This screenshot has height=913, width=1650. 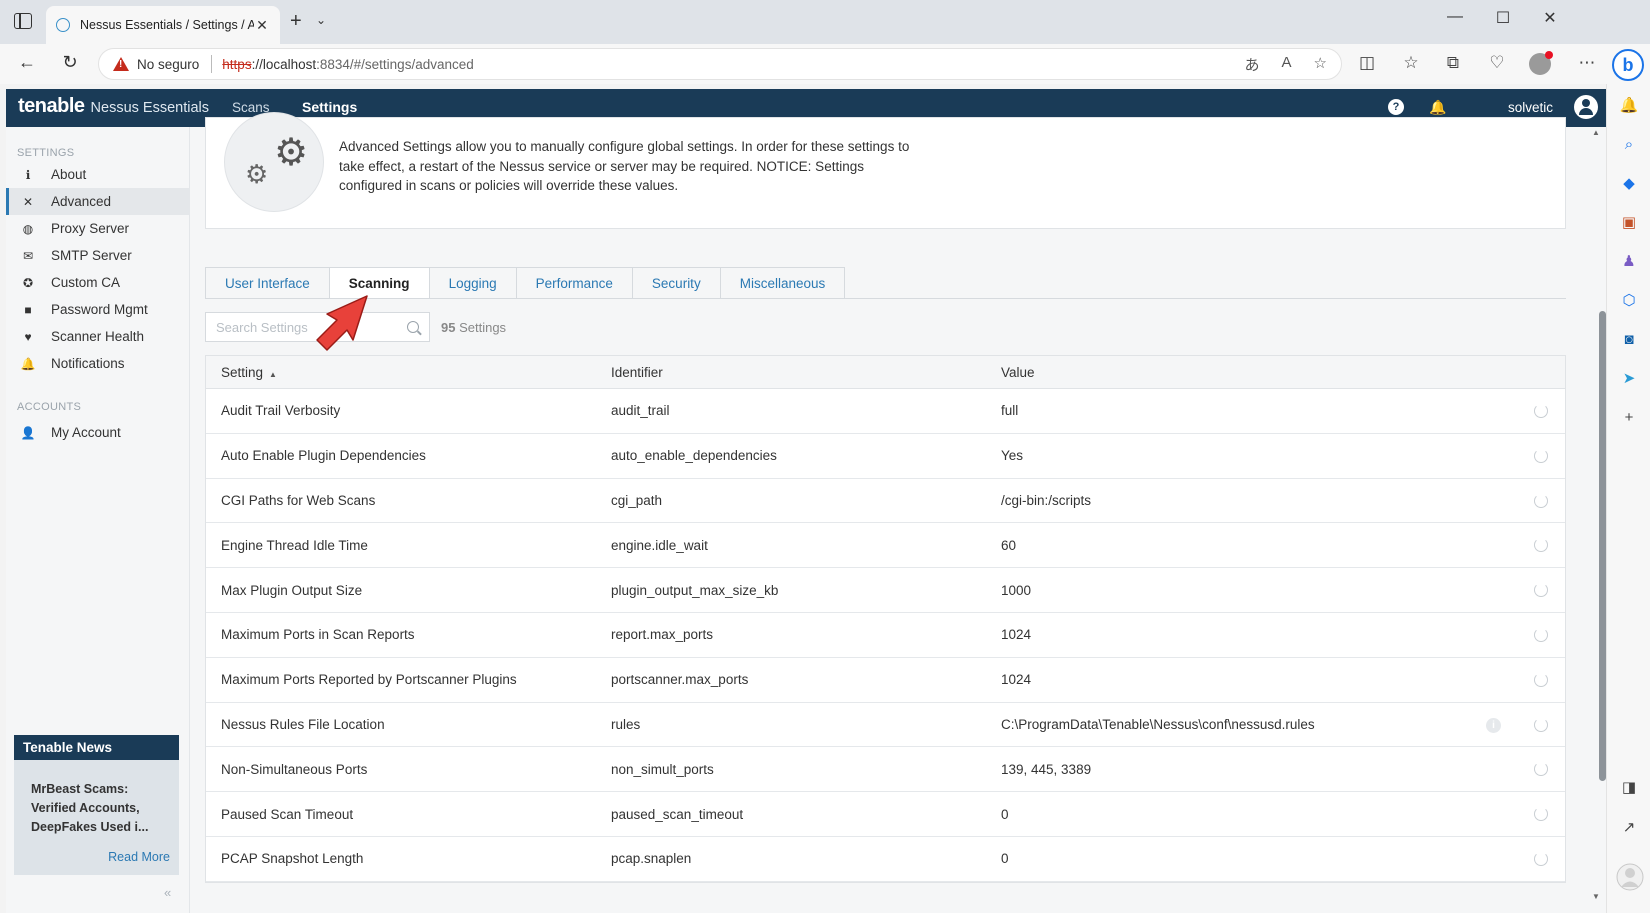 What do you see at coordinates (885, 411) in the screenshot?
I see `table-row: Audit Trail Verbosity audit_trail full` at bounding box center [885, 411].